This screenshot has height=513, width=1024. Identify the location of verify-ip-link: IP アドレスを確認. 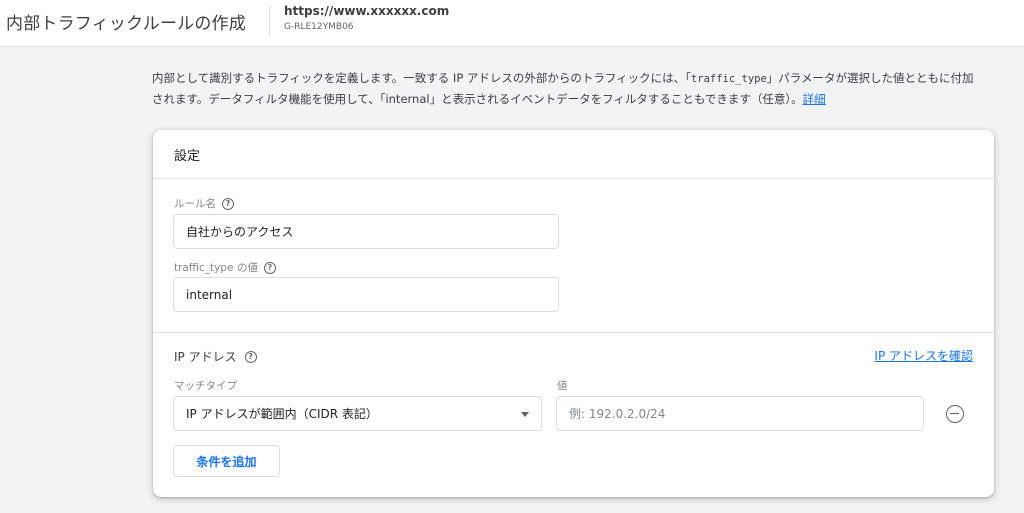
(923, 355).